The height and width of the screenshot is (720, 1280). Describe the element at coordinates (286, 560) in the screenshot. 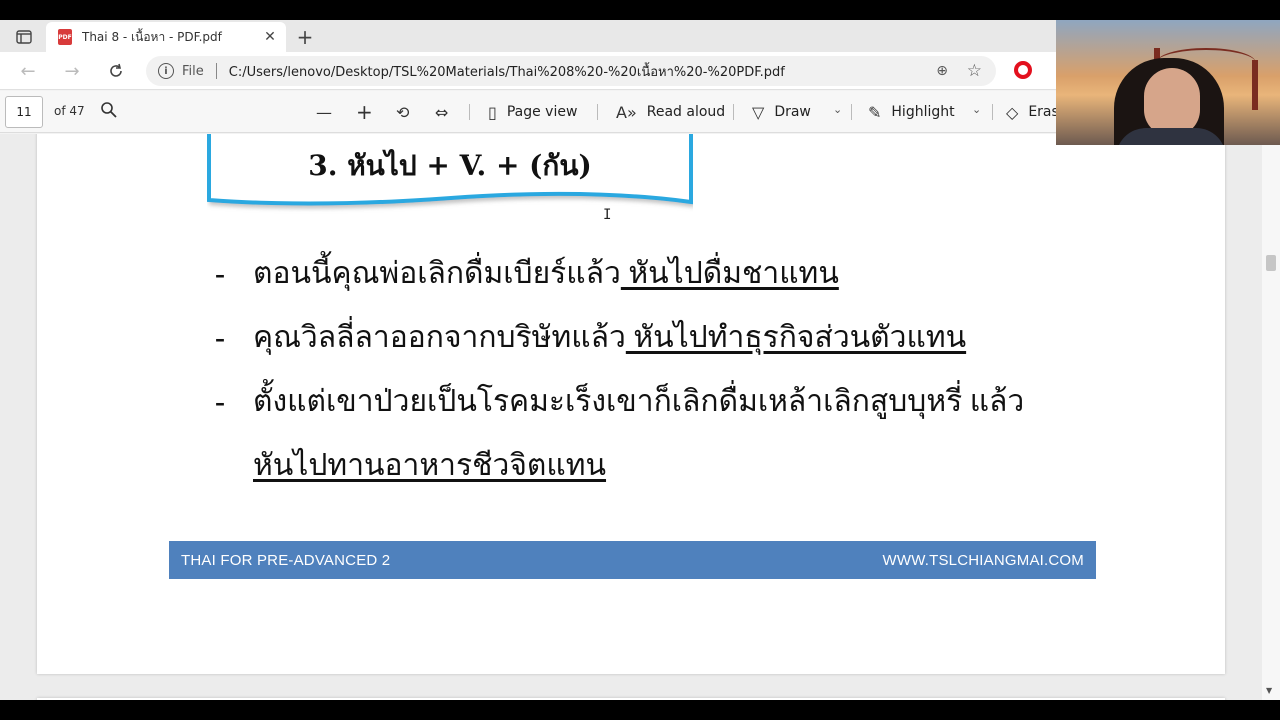

I see `footer-course-title: THAI FOR PRE-ADVANCED 2` at that location.